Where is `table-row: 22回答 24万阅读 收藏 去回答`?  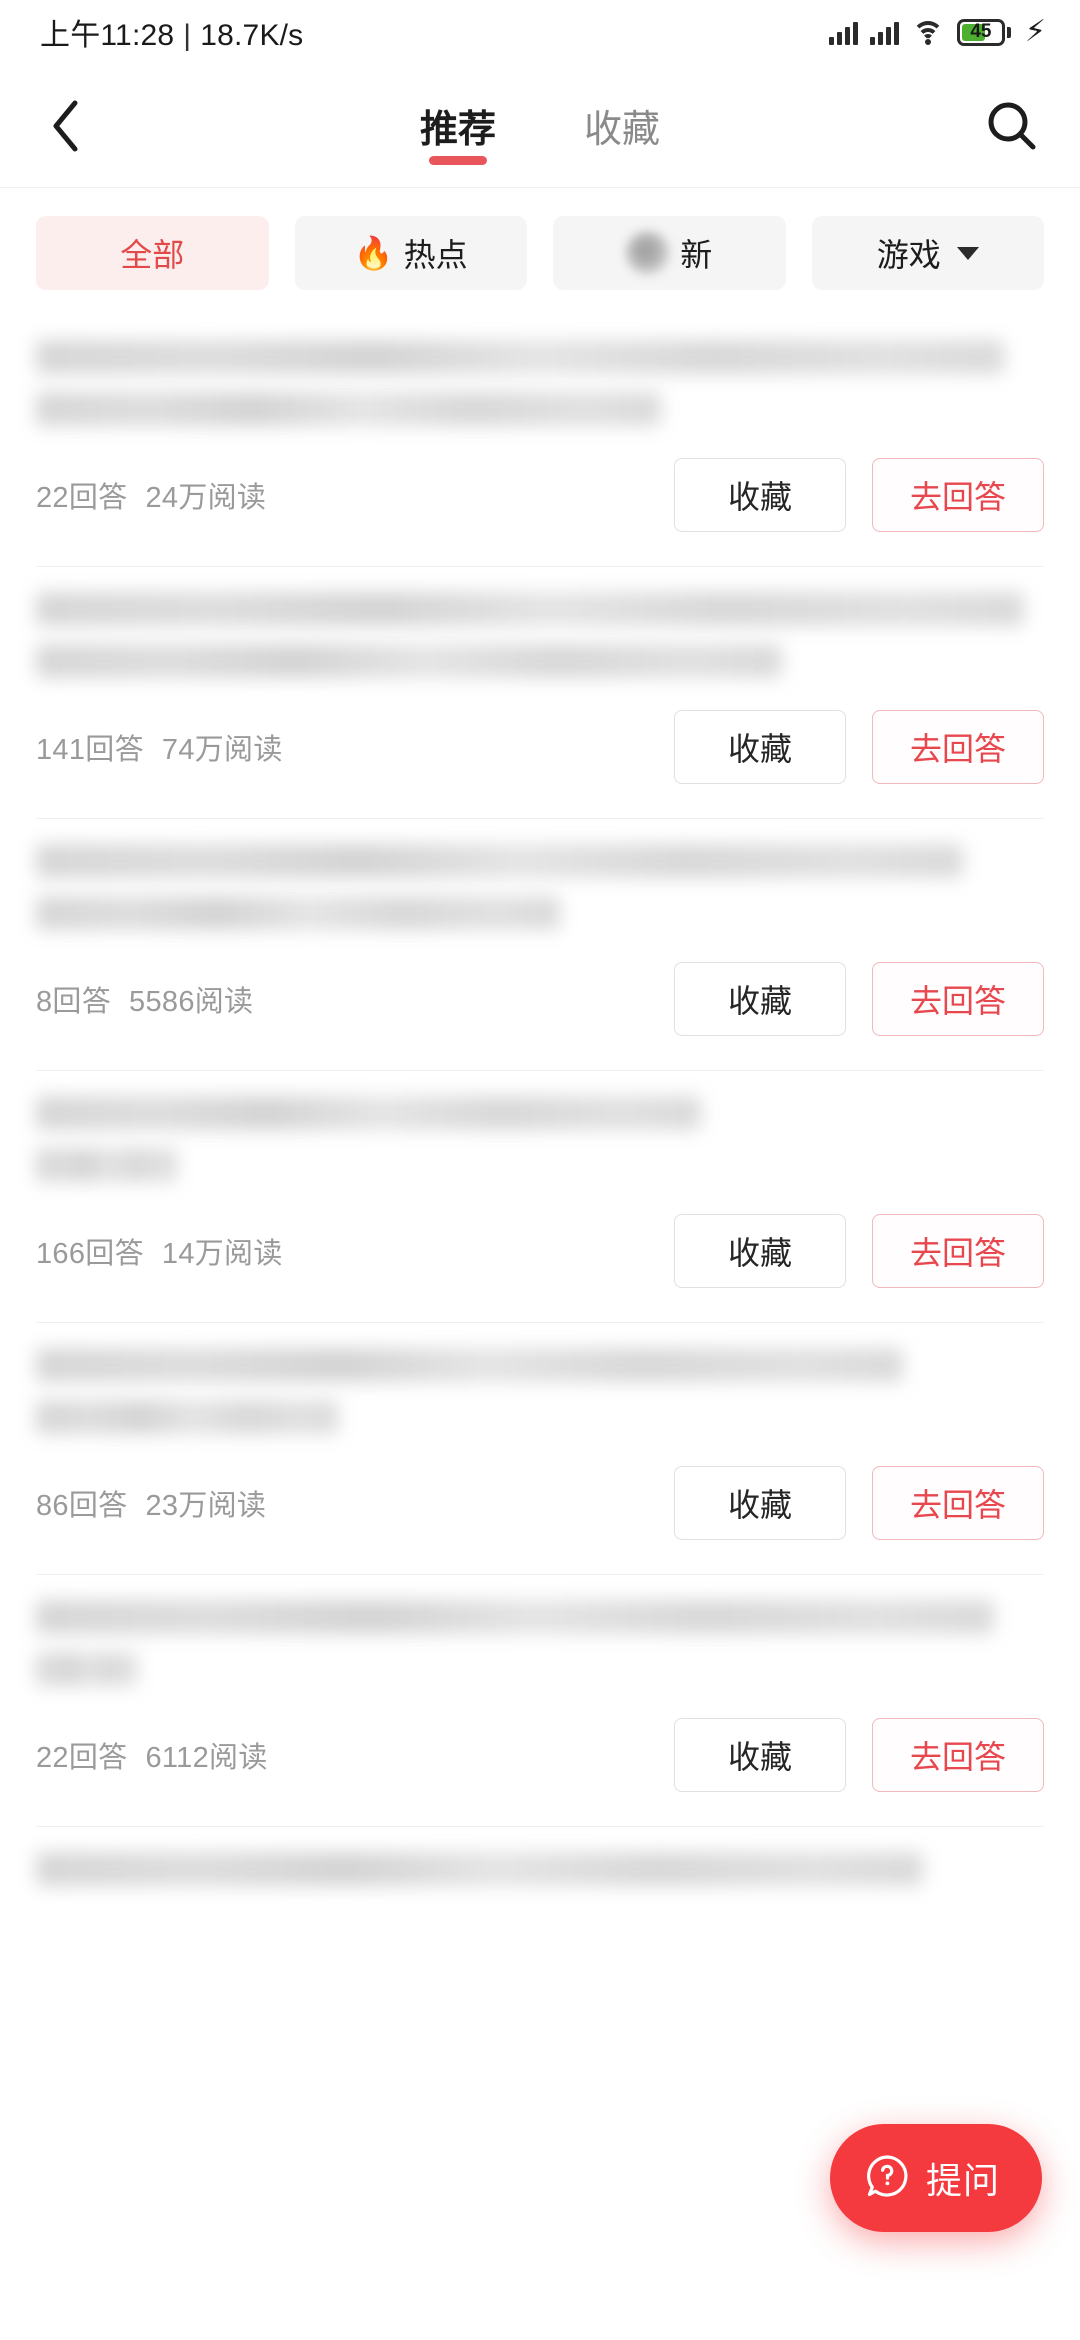 table-row: 22回答 24万阅读 收藏 去回答 is located at coordinates (540, 440).